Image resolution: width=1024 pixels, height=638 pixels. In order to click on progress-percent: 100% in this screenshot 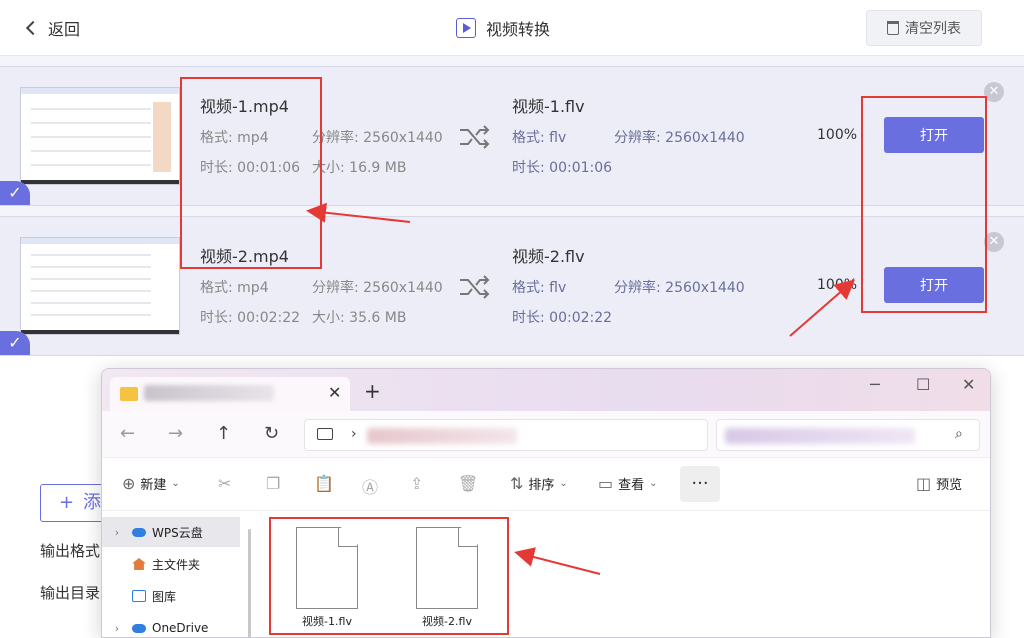, I will do `click(837, 135)`.